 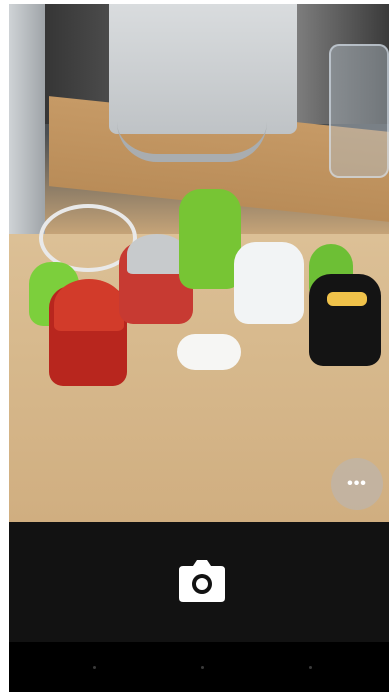 I want to click on shutter-button, so click(x=202, y=581).